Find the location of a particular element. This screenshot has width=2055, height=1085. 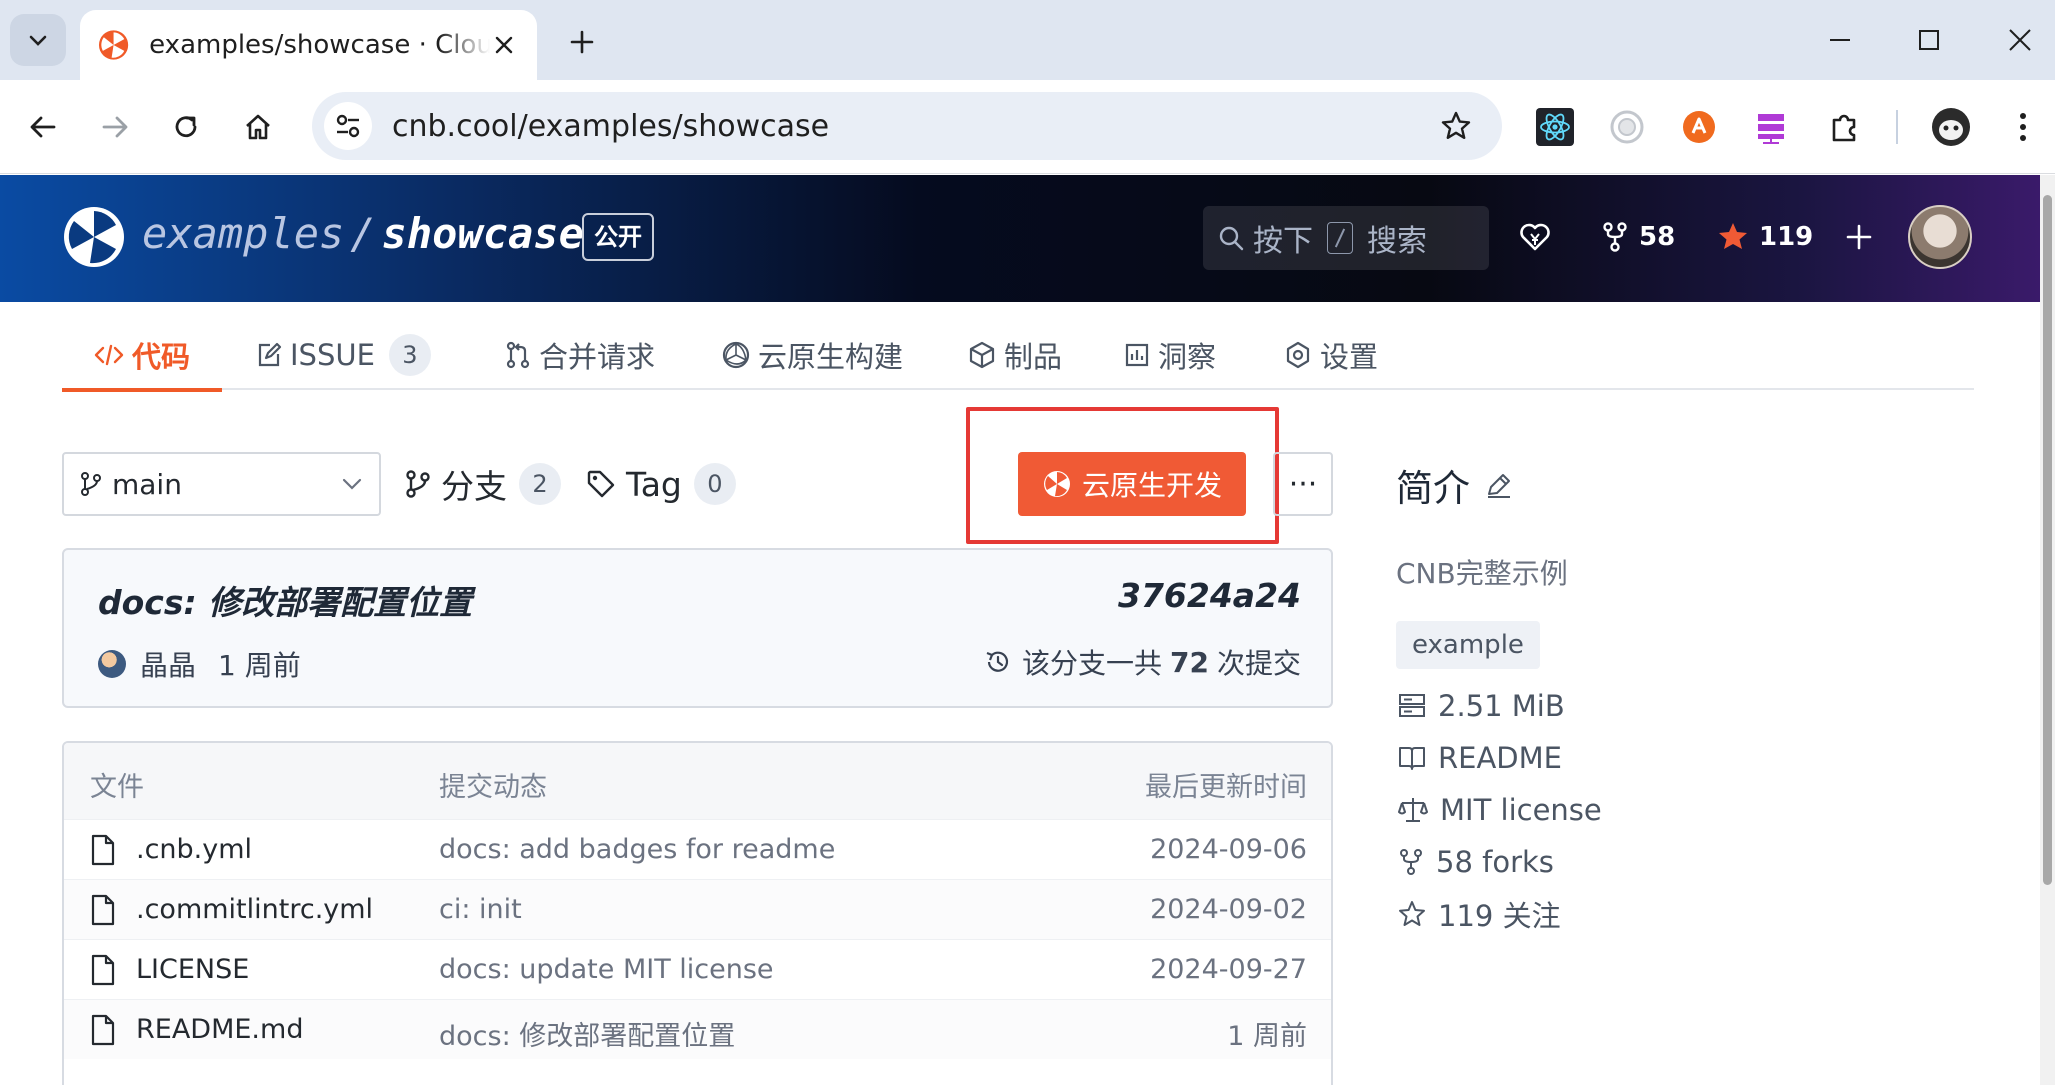

search-button: 按下 搜索 is located at coordinates (1346, 238).